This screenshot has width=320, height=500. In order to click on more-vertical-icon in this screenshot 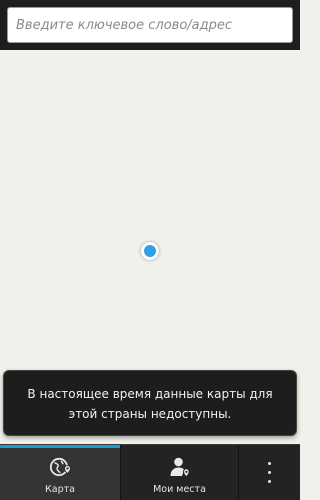, I will do `click(270, 473)`.